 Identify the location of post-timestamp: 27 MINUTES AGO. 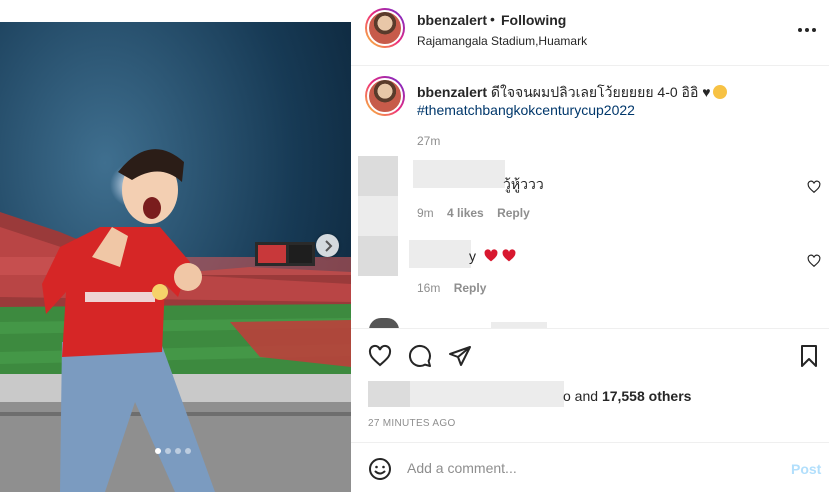
(412, 423).